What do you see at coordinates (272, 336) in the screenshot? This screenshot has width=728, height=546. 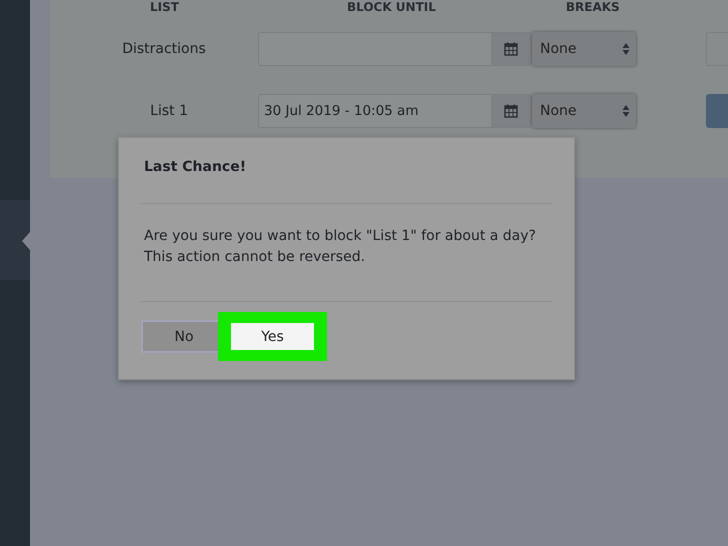 I see `dialog-button: Yes` at bounding box center [272, 336].